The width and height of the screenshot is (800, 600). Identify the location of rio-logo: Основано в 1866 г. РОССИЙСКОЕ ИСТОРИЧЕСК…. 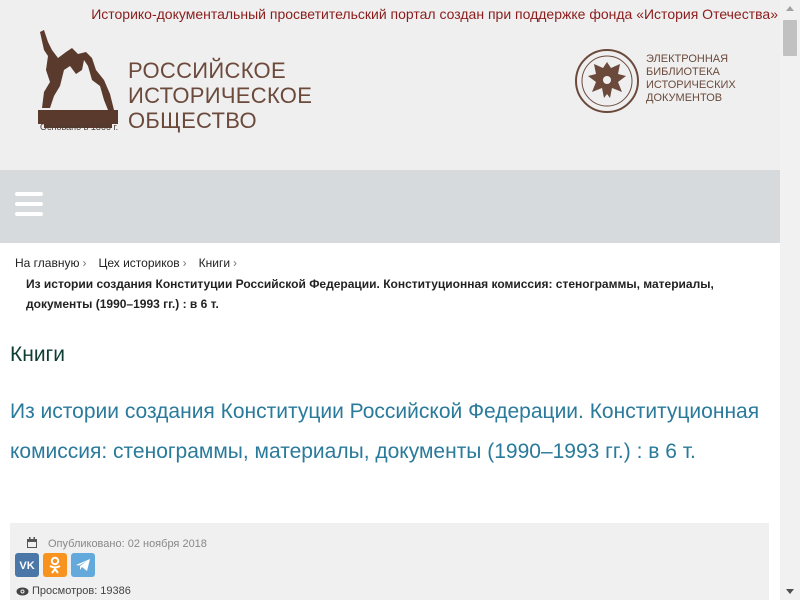
(180, 83).